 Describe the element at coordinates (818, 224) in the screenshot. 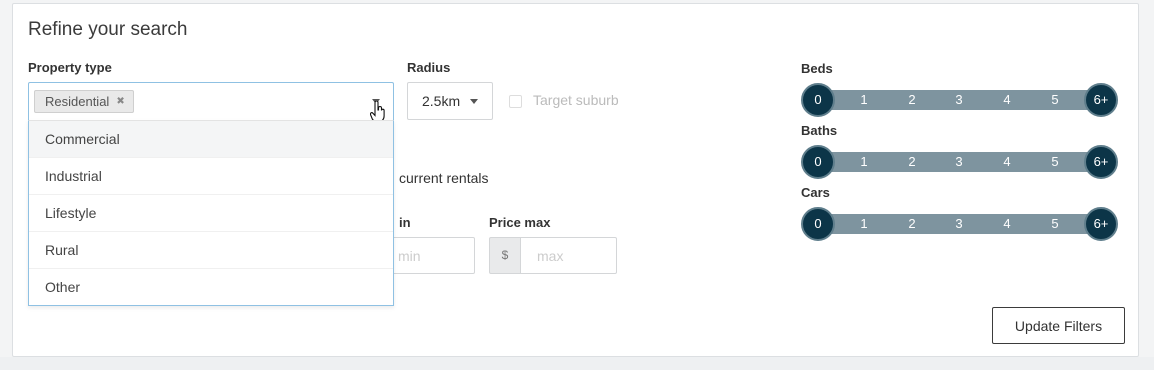

I see `cars-min-handle: 0` at that location.